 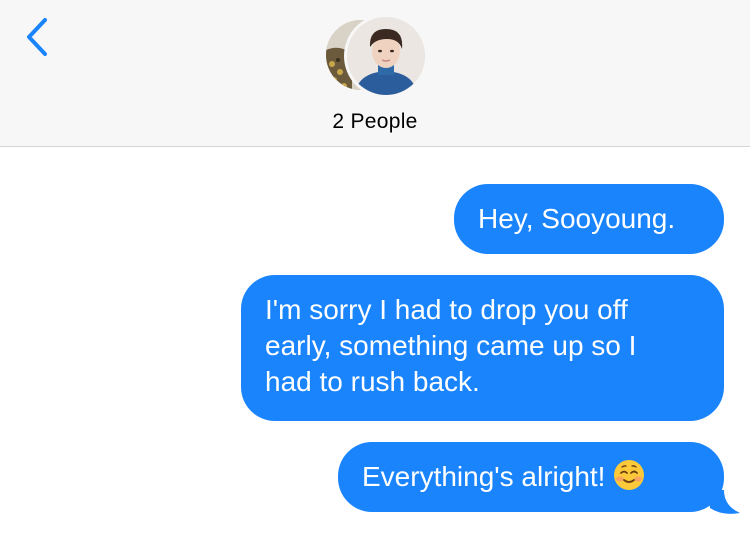 I want to click on message-bubble-sent: Hey, Sooyoung., so click(x=589, y=219).